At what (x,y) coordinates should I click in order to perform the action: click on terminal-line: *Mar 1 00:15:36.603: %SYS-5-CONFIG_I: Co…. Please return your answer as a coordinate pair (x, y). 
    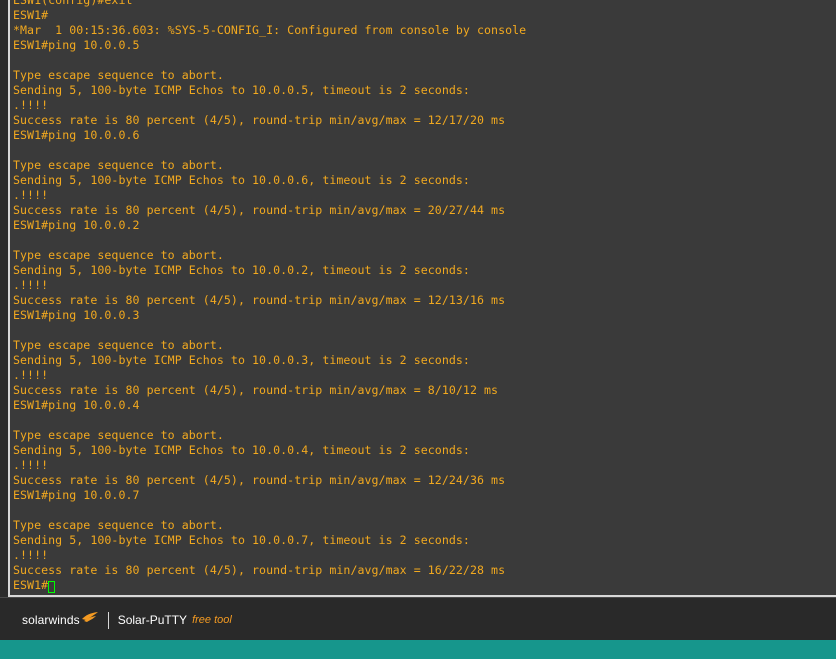
    Looking at the image, I should click on (270, 30).